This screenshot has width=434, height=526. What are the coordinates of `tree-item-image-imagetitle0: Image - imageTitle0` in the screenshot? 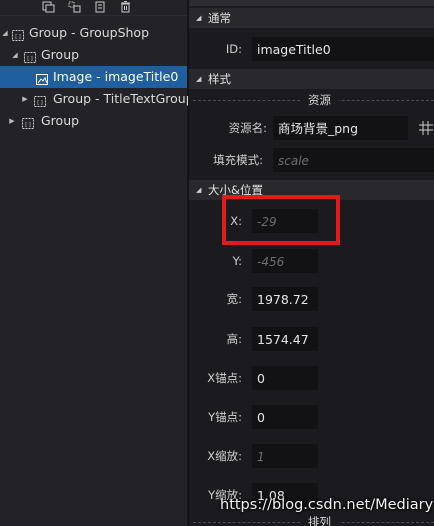 It's located at (93, 77).